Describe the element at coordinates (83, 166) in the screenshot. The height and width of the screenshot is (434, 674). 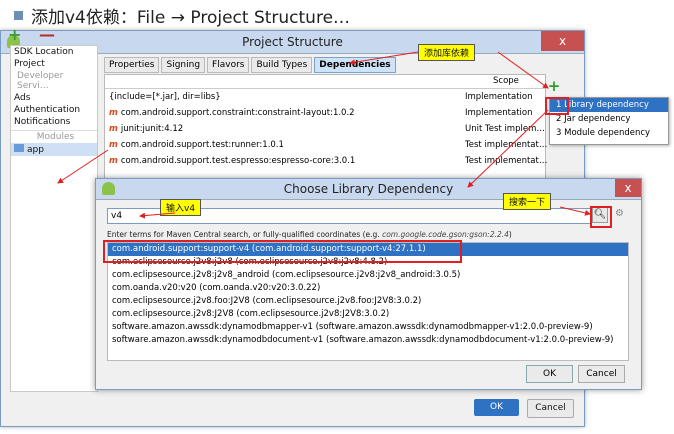
I see `arrow-to-app-module` at that location.